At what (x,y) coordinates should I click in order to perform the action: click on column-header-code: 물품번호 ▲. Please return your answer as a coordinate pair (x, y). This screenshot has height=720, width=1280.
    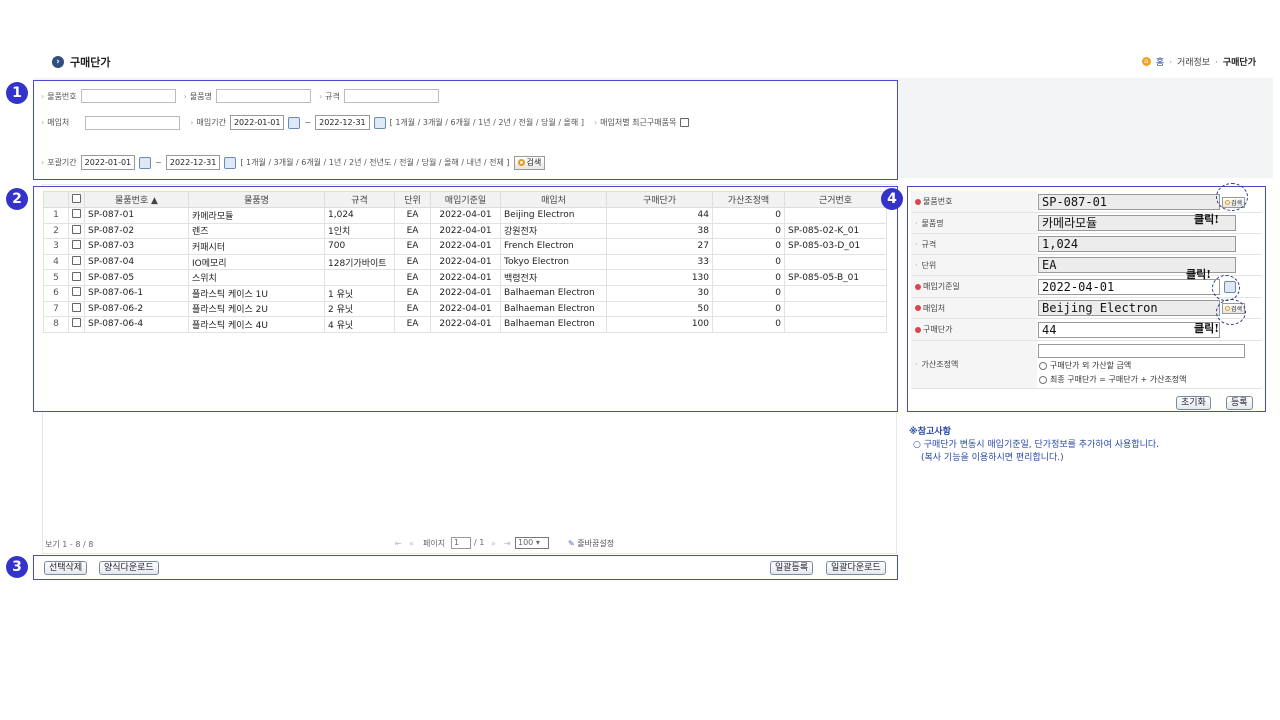
    Looking at the image, I should click on (136, 199).